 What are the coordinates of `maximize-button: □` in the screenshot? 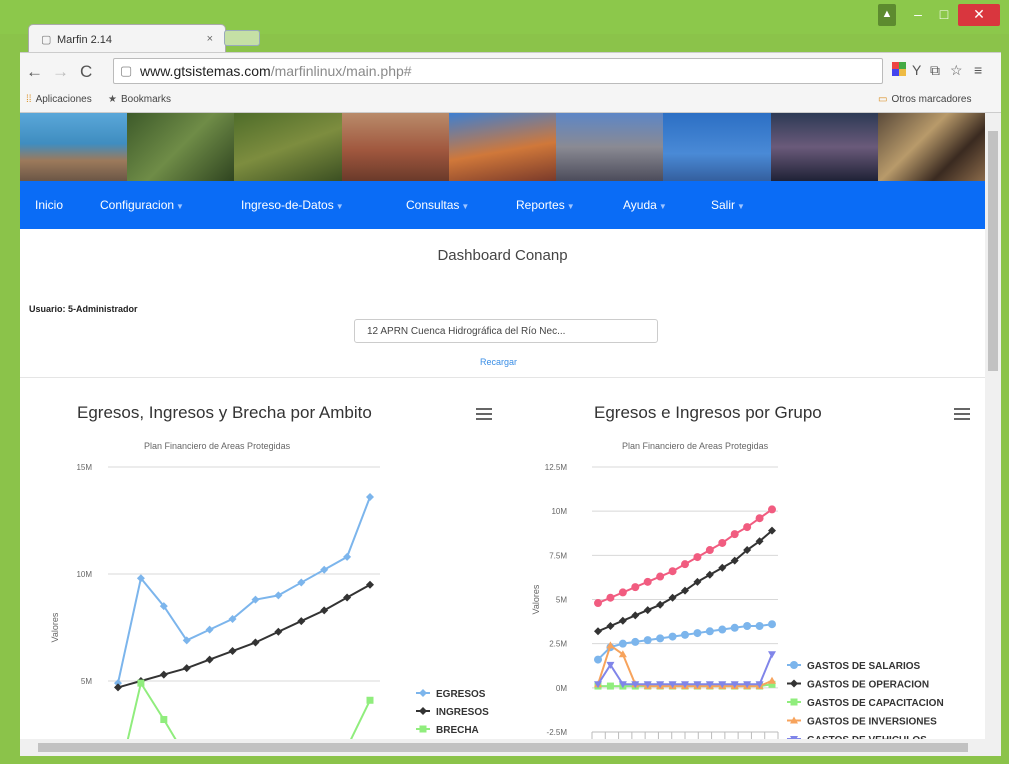 It's located at (944, 15).